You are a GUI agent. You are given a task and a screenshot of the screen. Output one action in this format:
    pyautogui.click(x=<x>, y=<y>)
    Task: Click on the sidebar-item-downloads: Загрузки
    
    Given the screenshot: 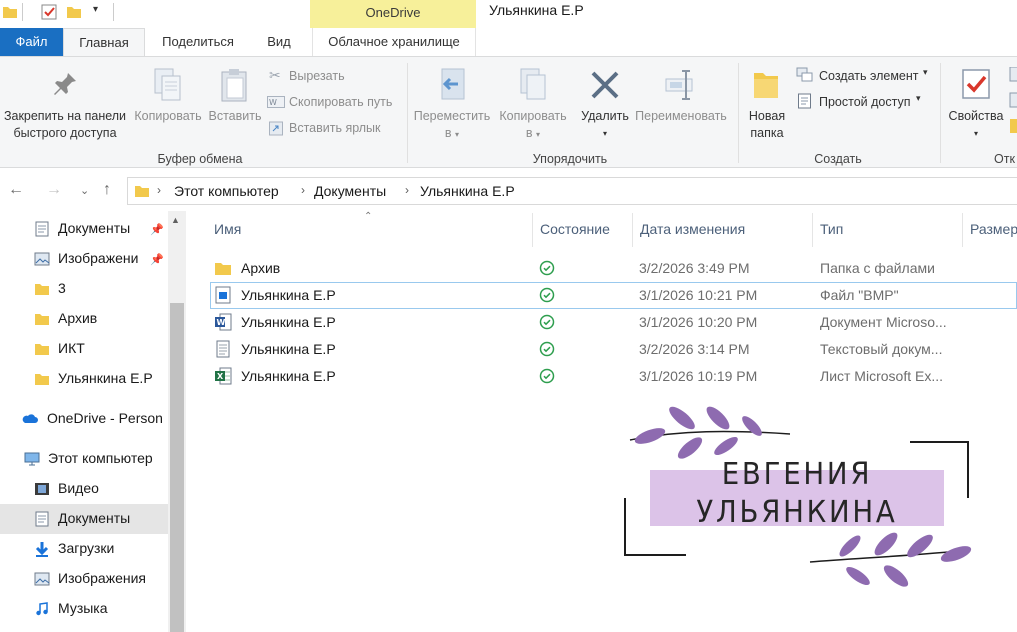 What is the action you would take?
    pyautogui.click(x=84, y=549)
    